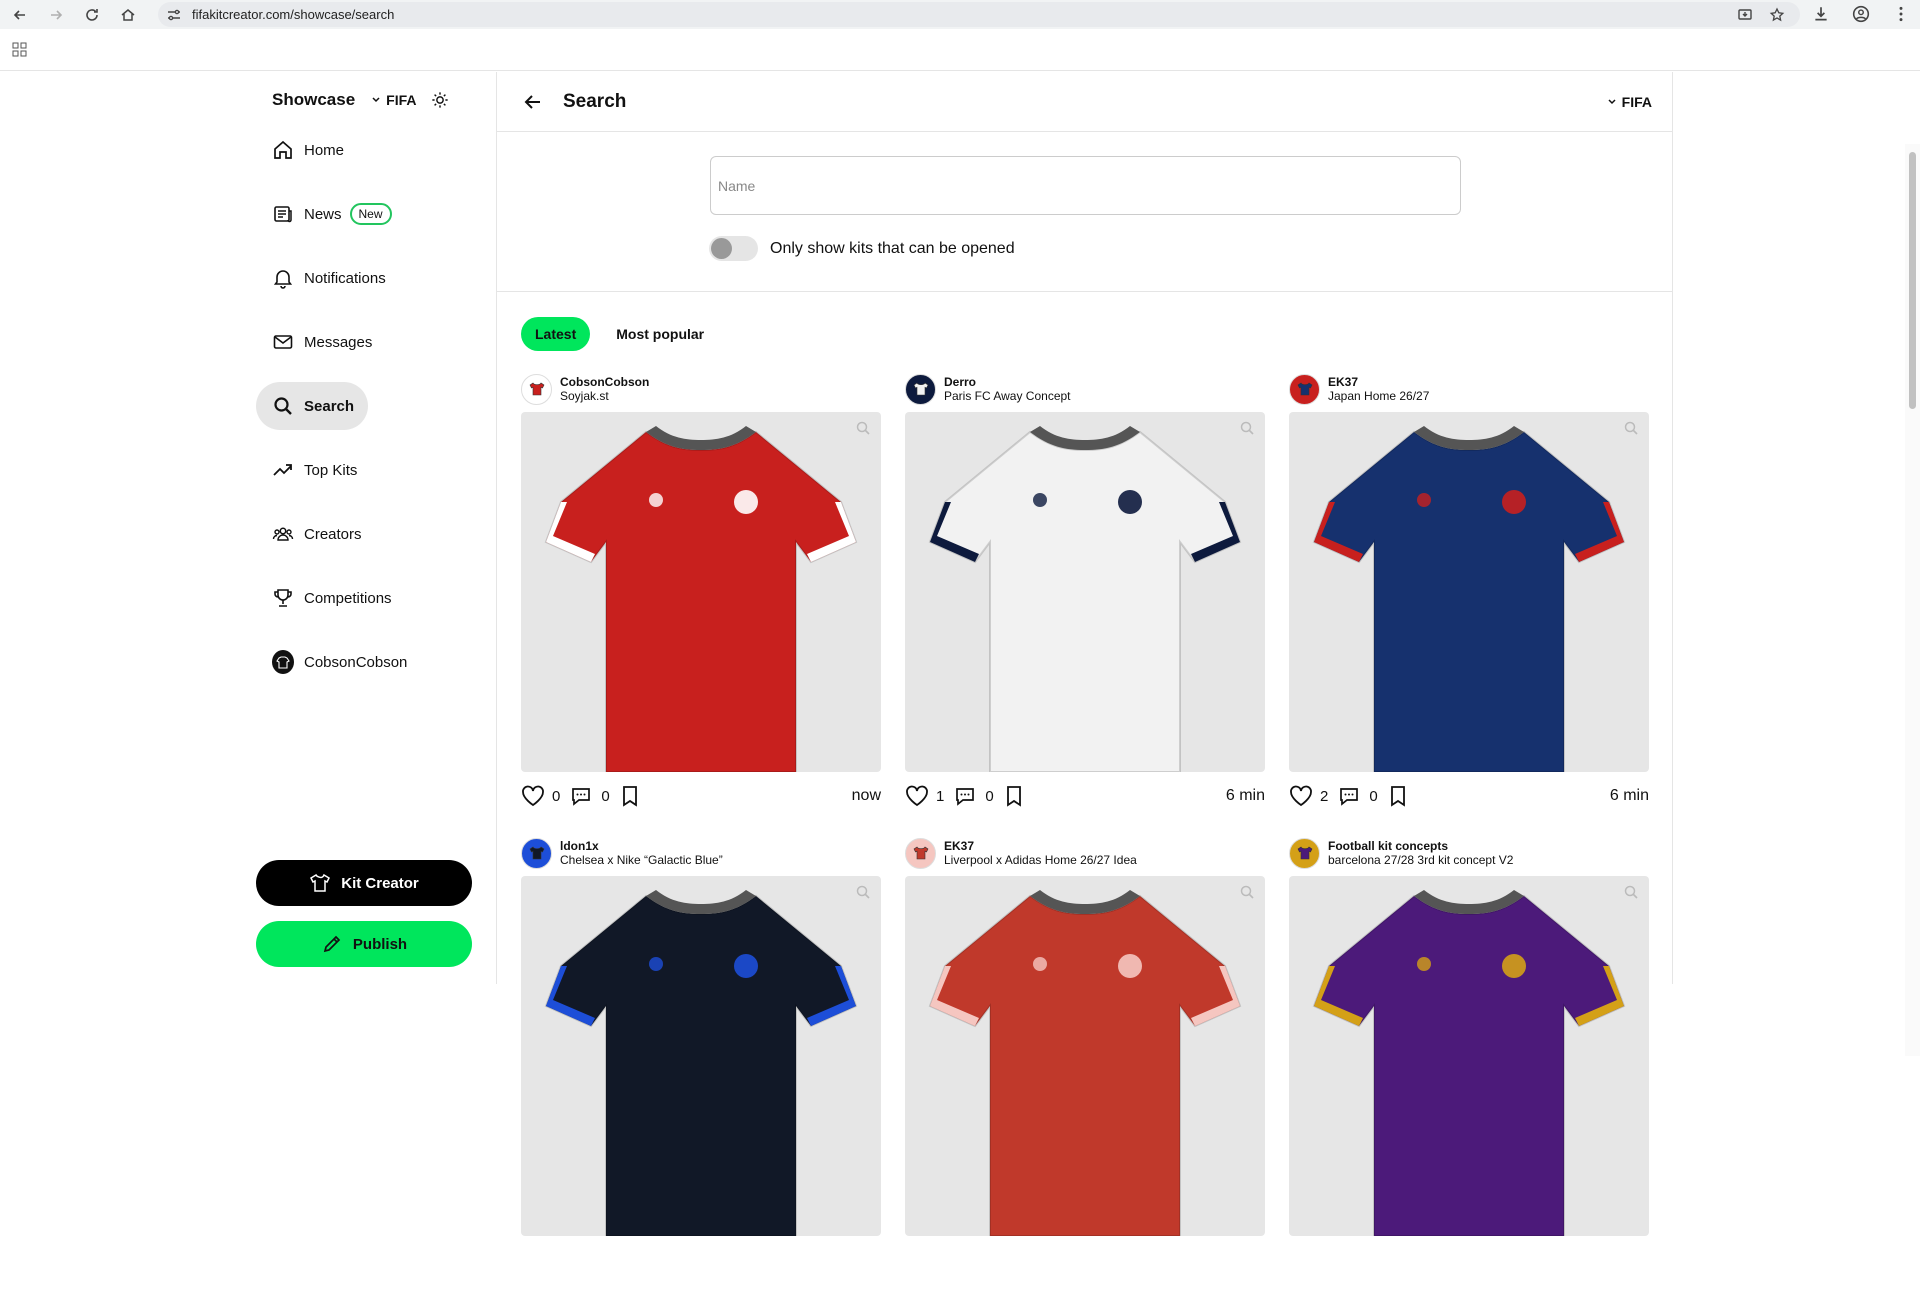 This screenshot has height=1300, width=1920. What do you see at coordinates (660, 334) in the screenshot?
I see `tab-most-popular: Most popular` at bounding box center [660, 334].